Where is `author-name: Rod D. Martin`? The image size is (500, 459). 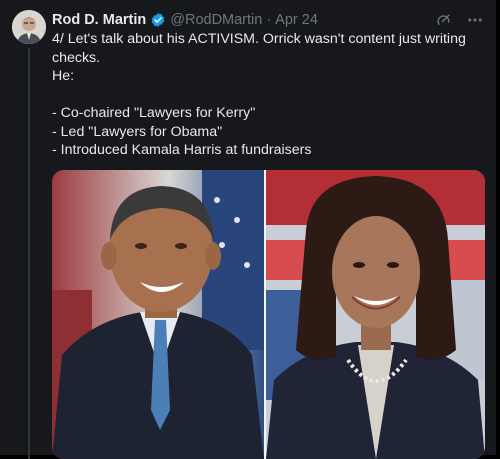 author-name: Rod D. Martin is located at coordinates (99, 20).